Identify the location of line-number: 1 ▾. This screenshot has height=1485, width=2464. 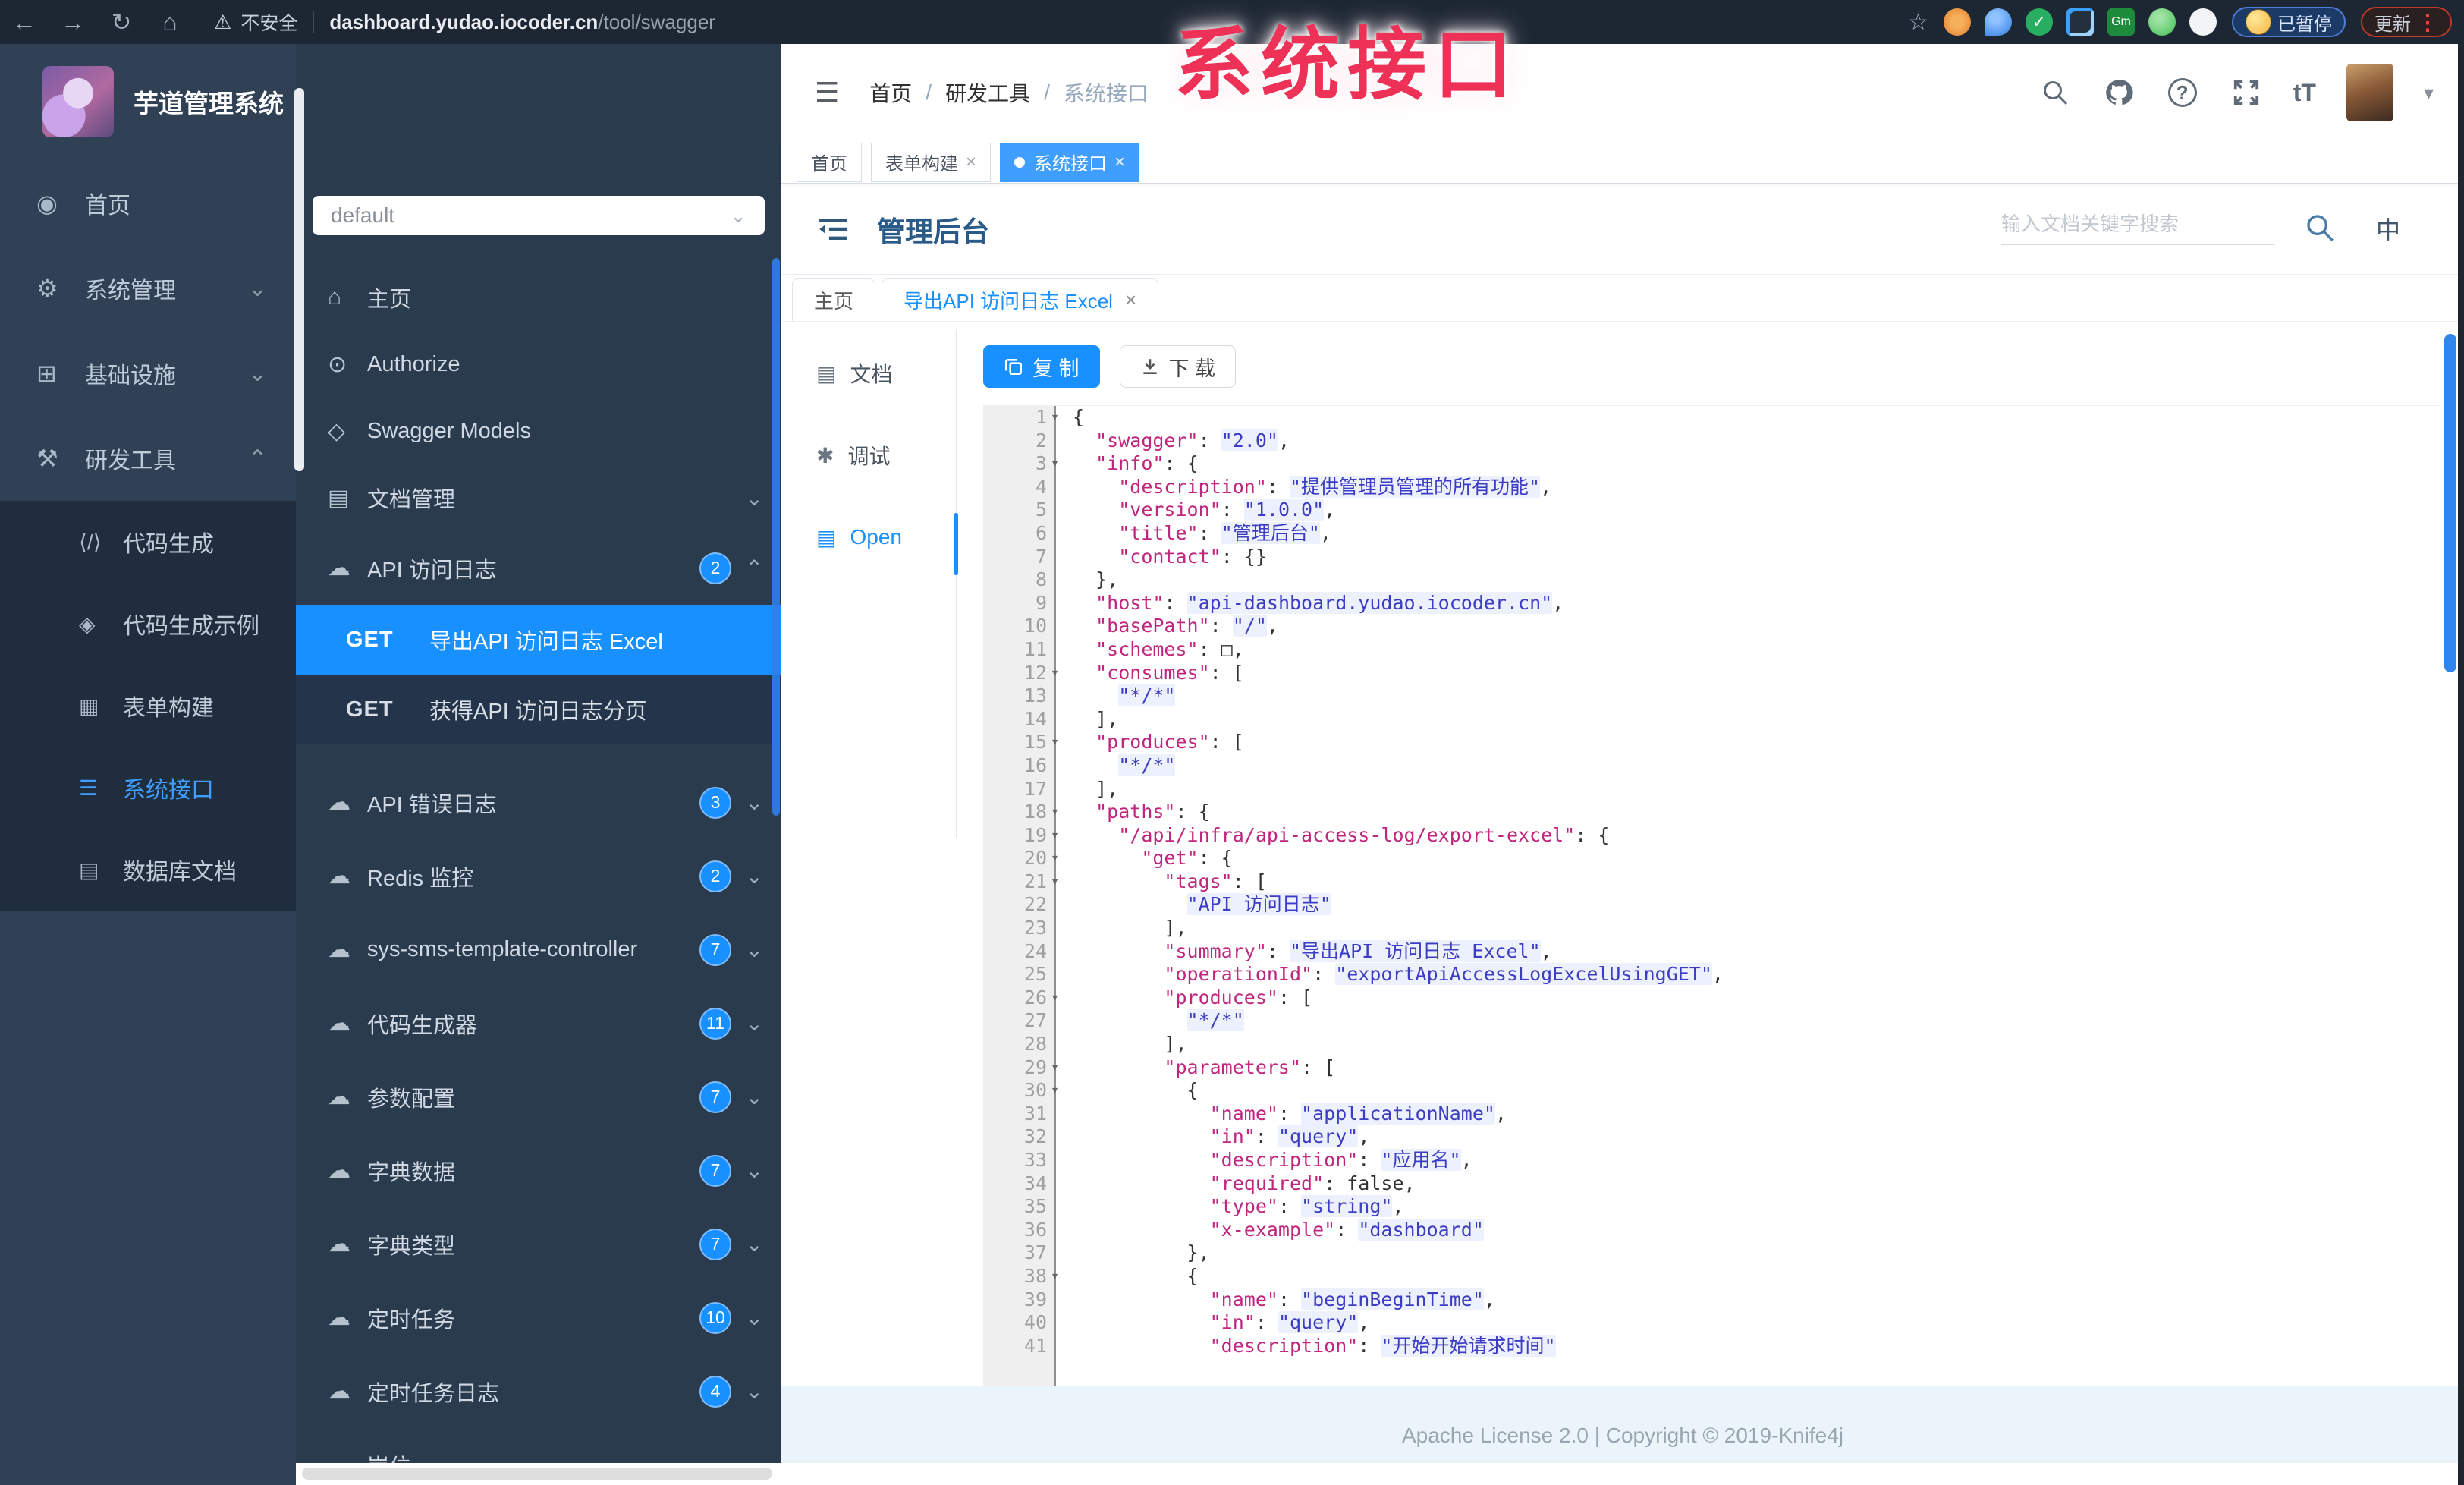
(1047, 417).